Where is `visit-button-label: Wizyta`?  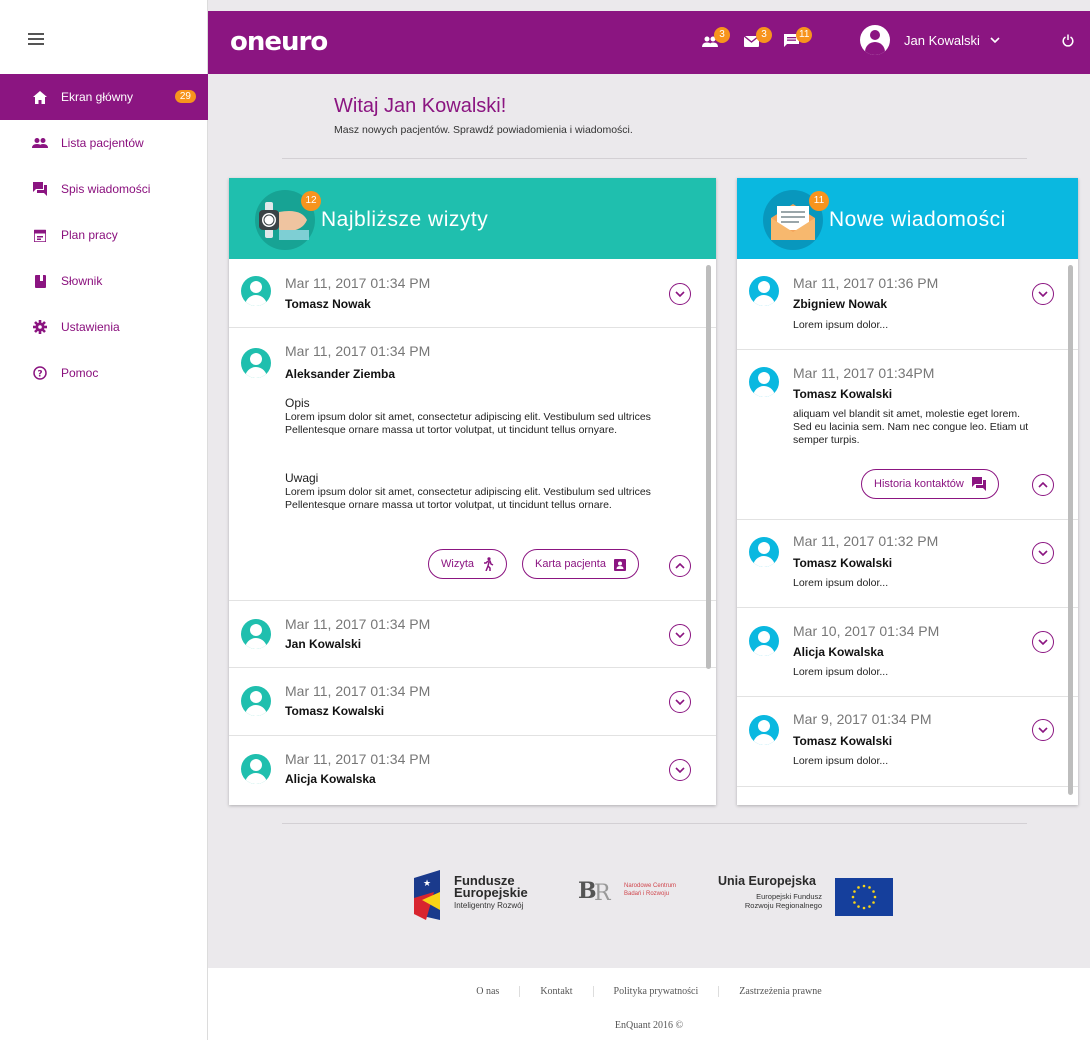
visit-button-label: Wizyta is located at coordinates (457, 564).